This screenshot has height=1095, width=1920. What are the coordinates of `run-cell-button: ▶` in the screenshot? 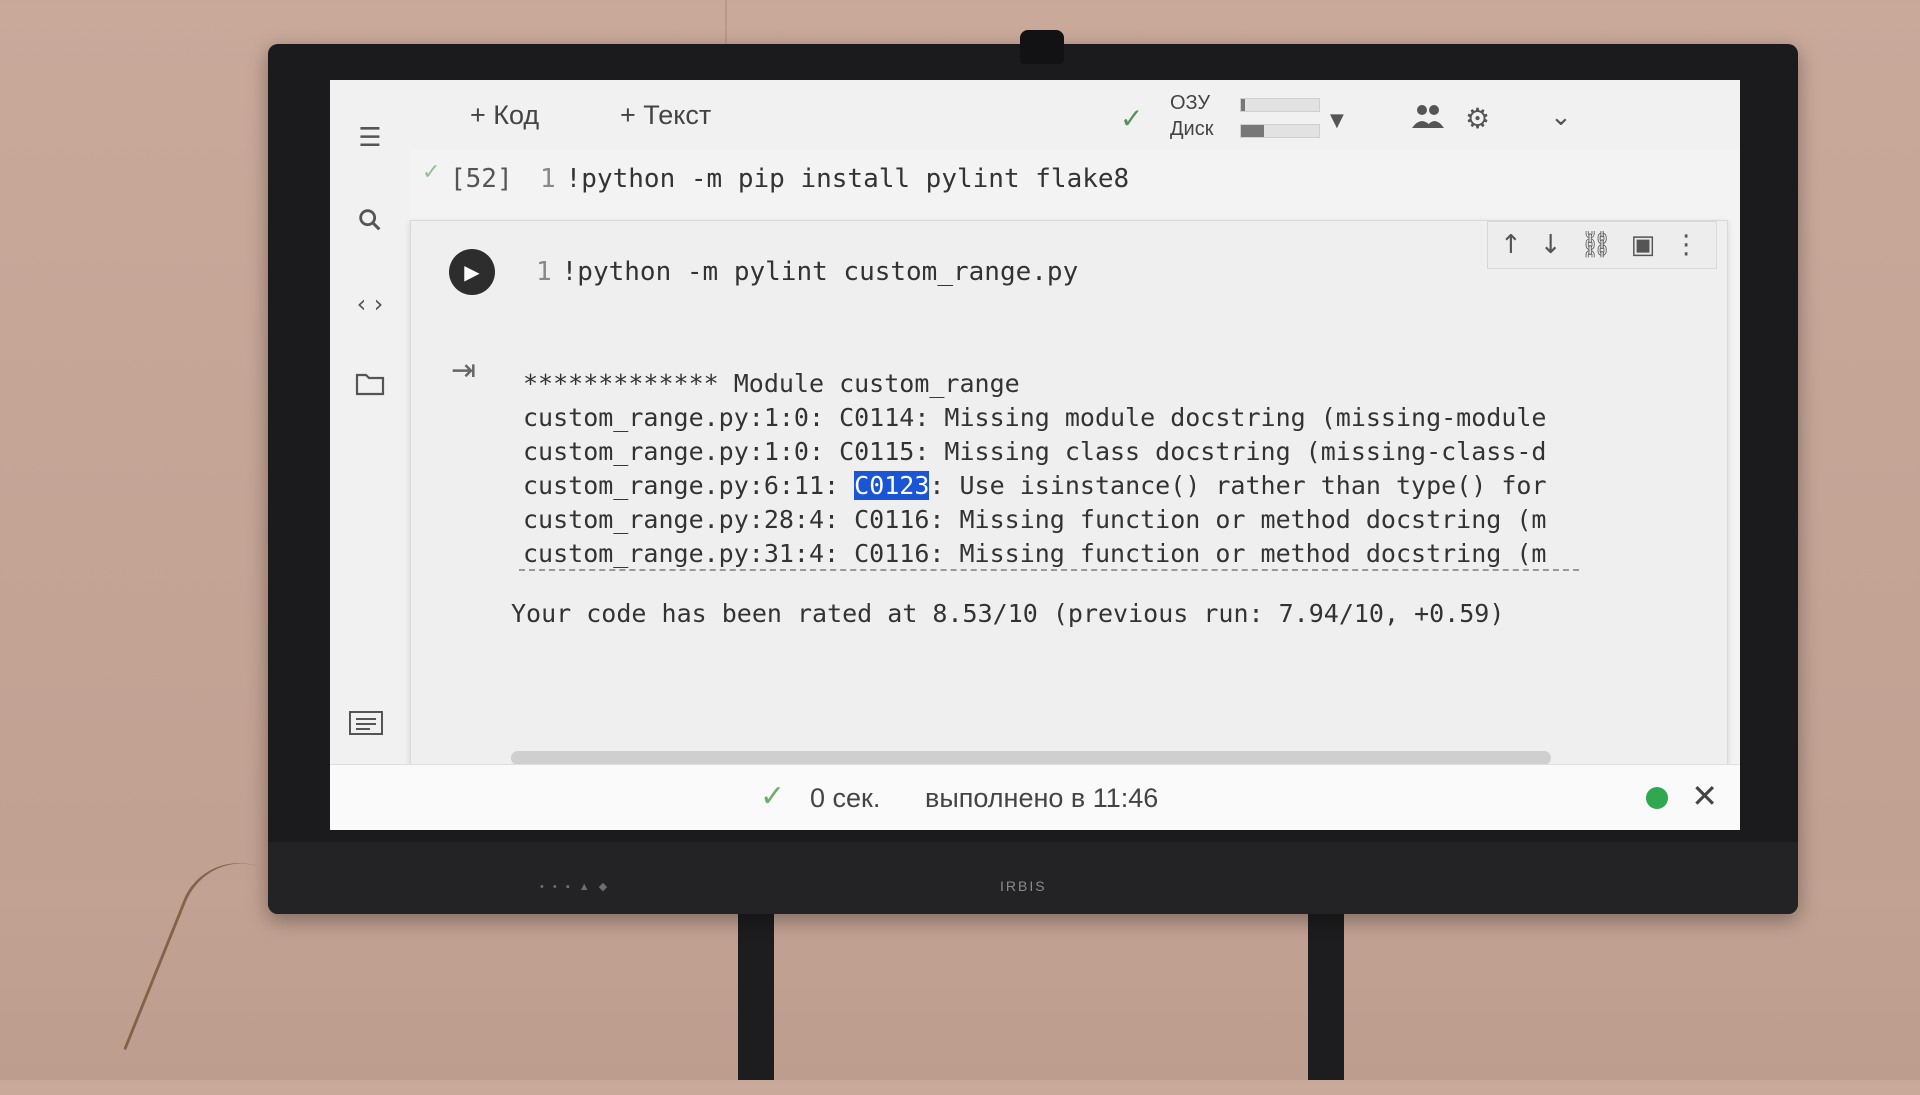 It's located at (472, 272).